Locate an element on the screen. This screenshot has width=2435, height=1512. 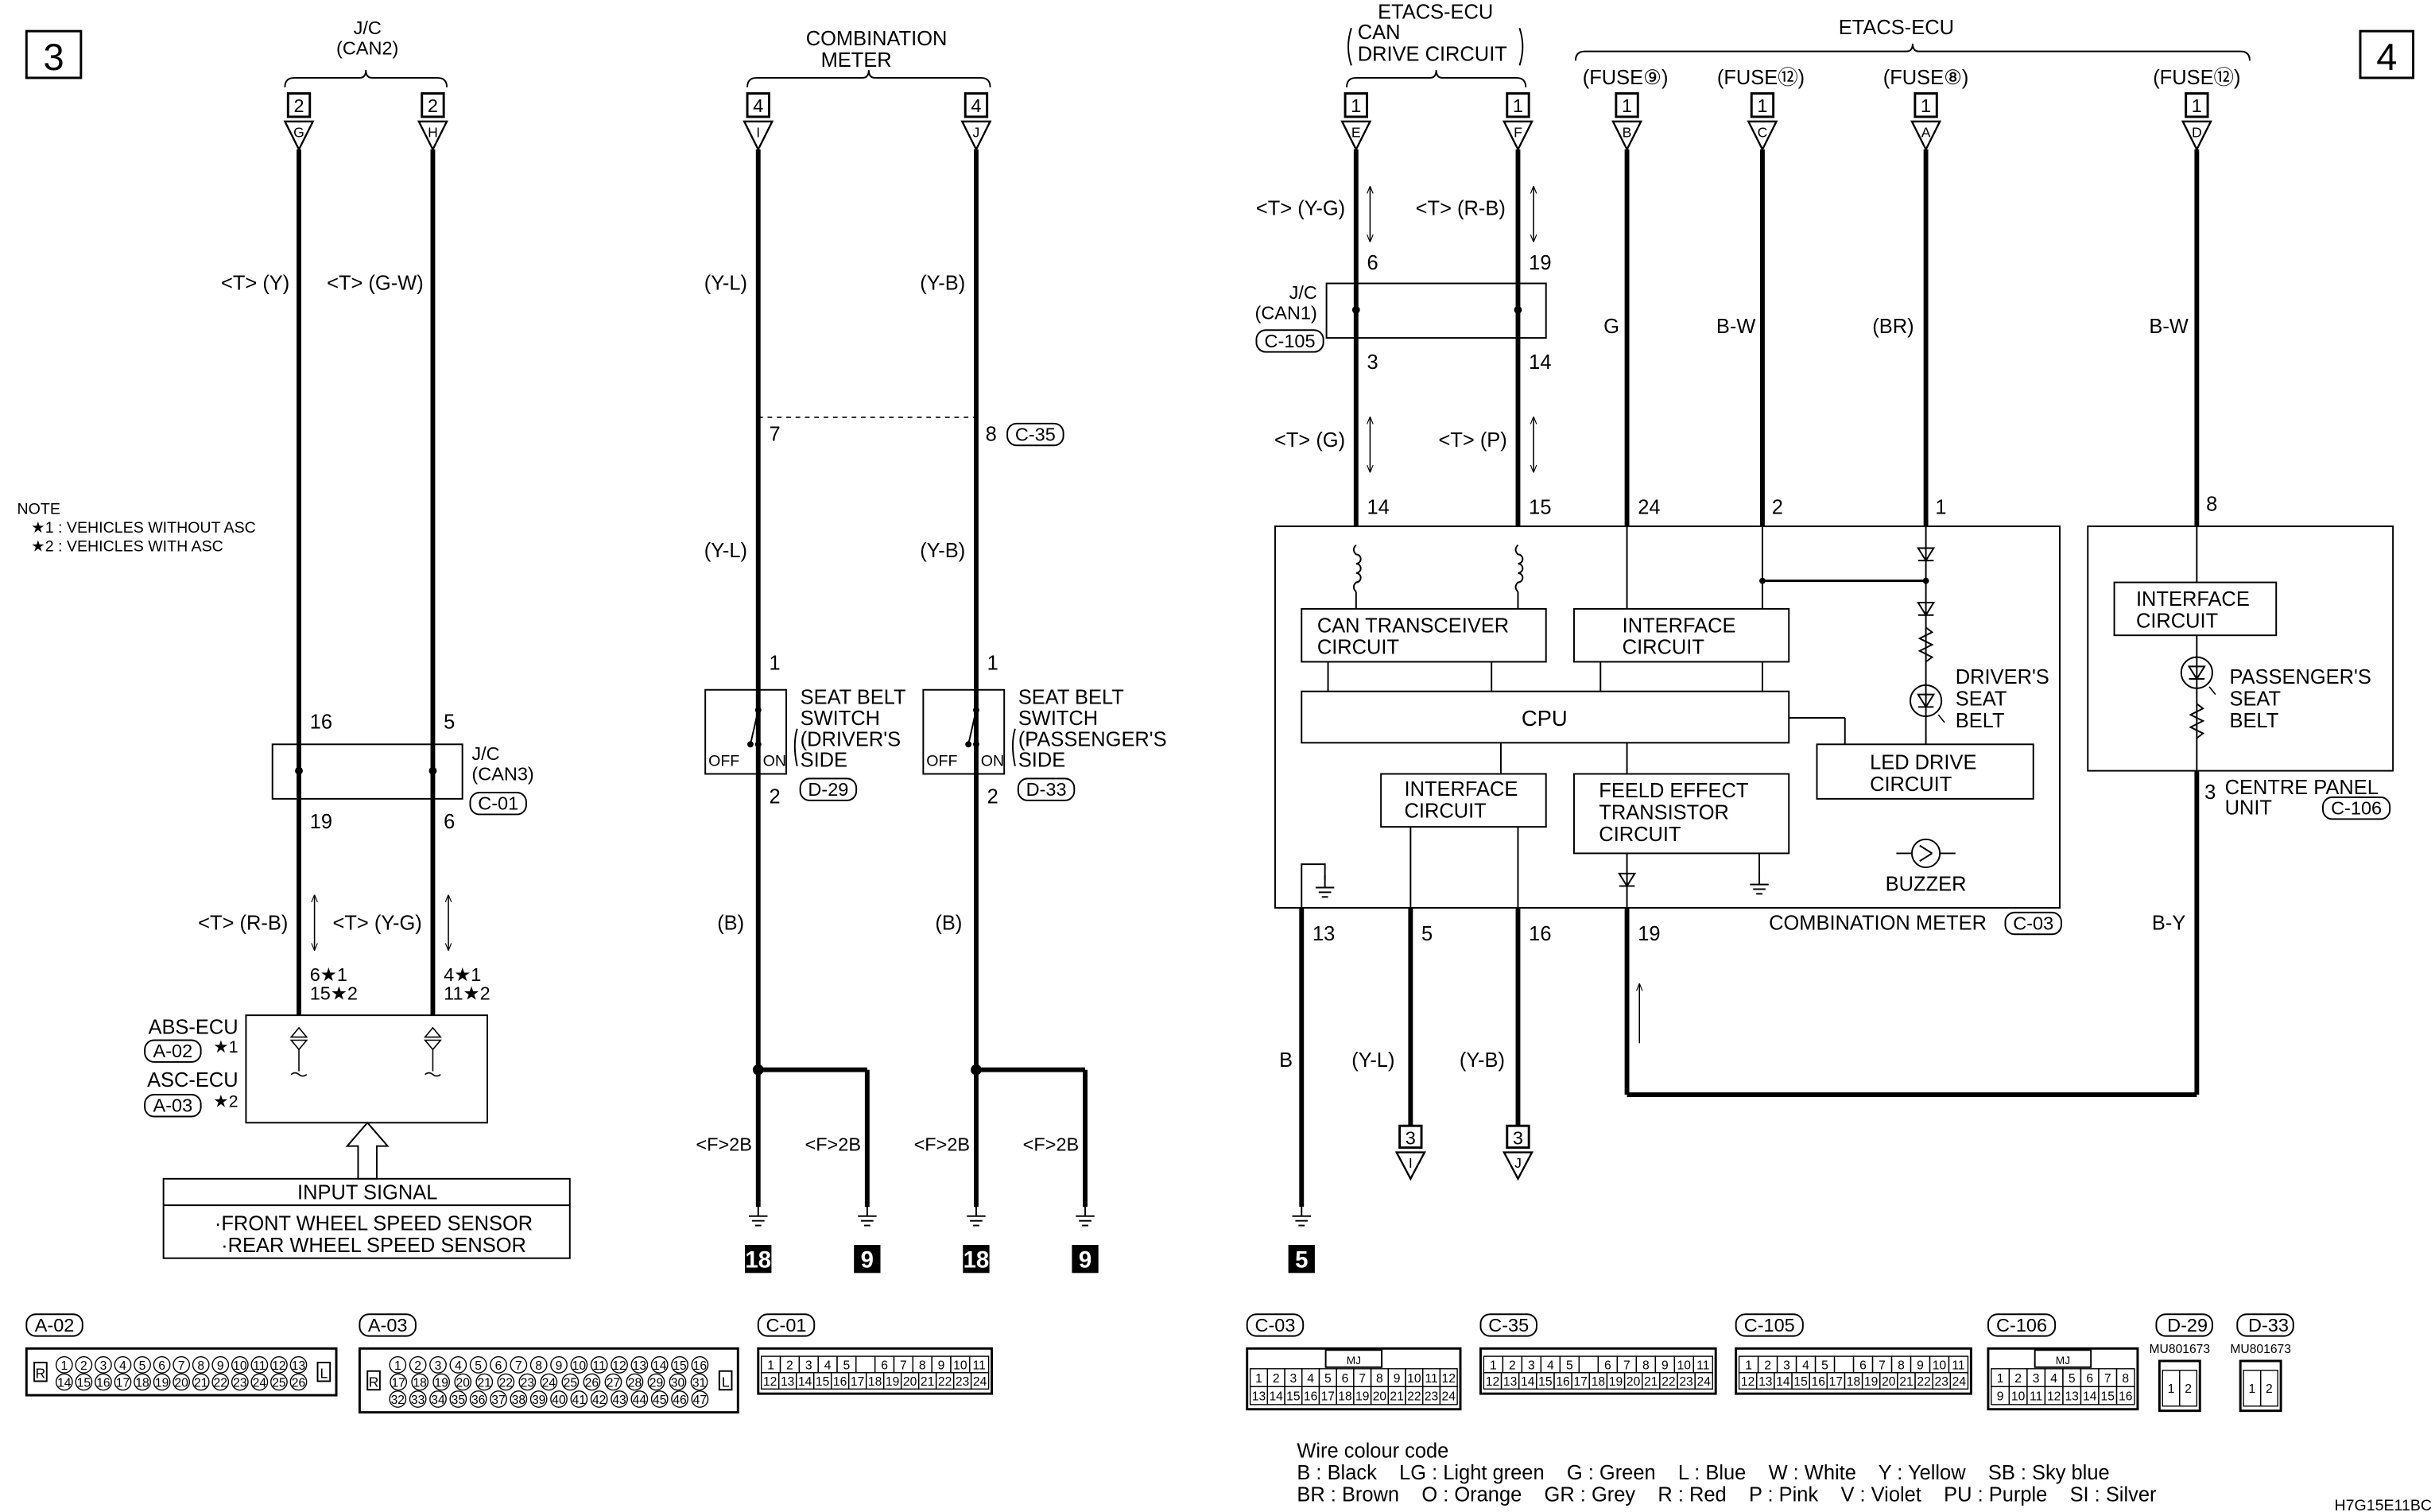
abs-ecu-box is located at coordinates (366, 1069).